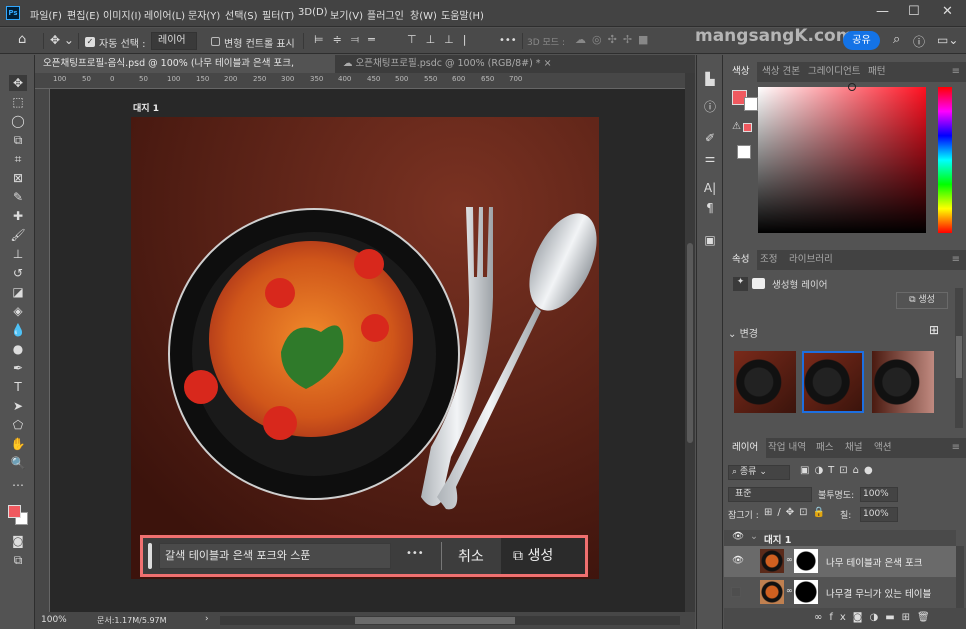 This screenshot has height=629, width=966. What do you see at coordinates (18, 387) in the screenshot?
I see `type-tool-icon: T` at bounding box center [18, 387].